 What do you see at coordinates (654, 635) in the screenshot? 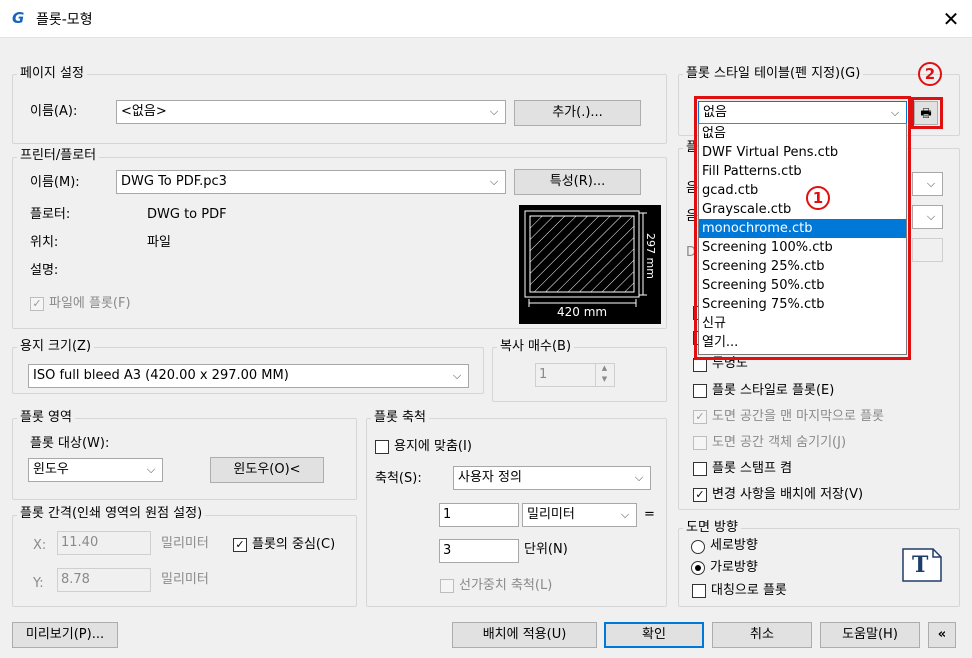
I see `ok-button: 확인` at bounding box center [654, 635].